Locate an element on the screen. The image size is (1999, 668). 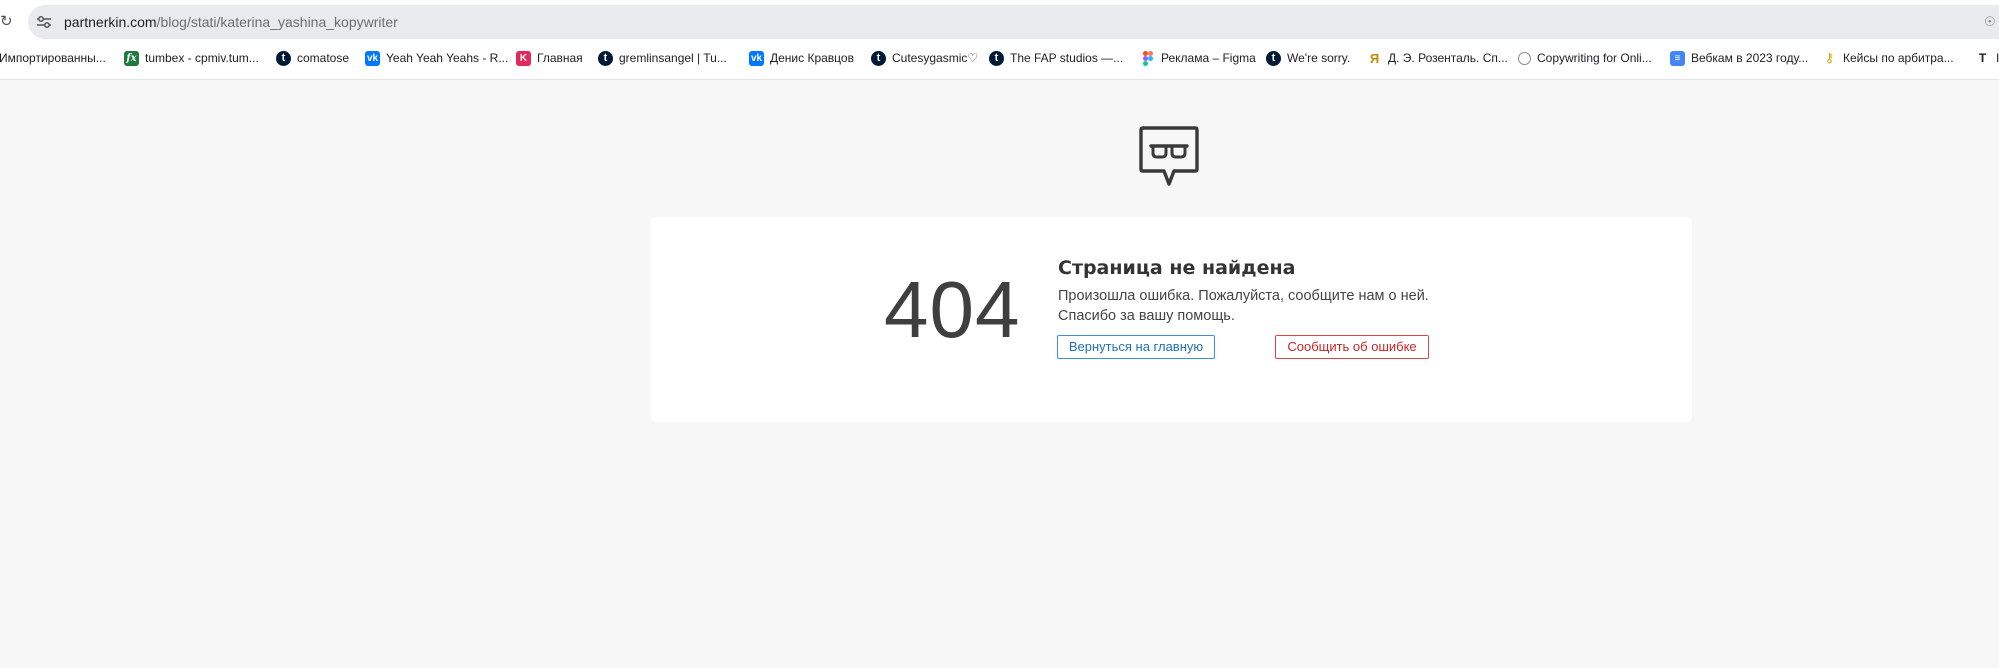
google-docs-icon: ≡ is located at coordinates (1677, 58).